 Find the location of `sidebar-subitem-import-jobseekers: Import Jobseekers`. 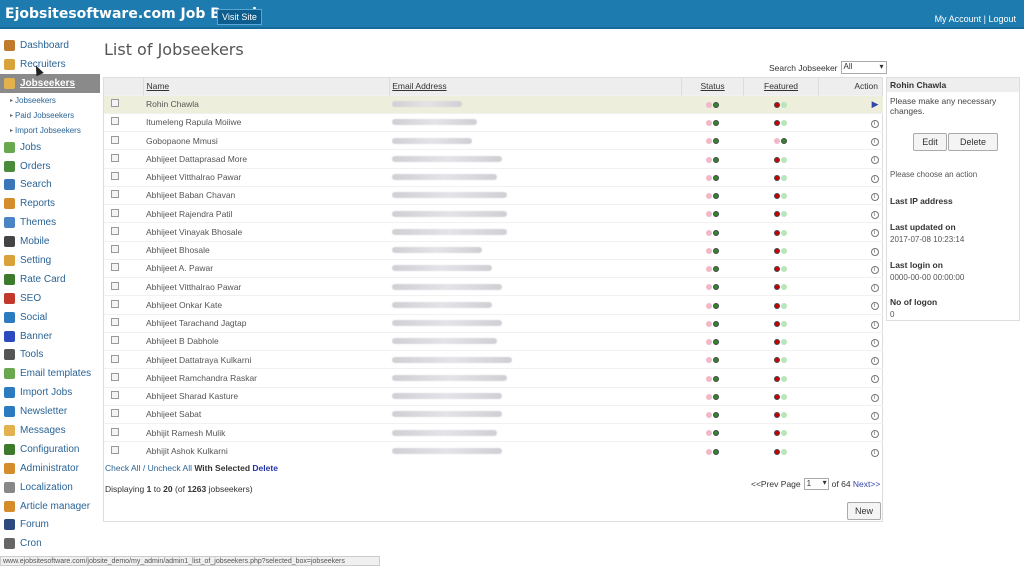

sidebar-subitem-import-jobseekers: Import Jobseekers is located at coordinates (50, 130).